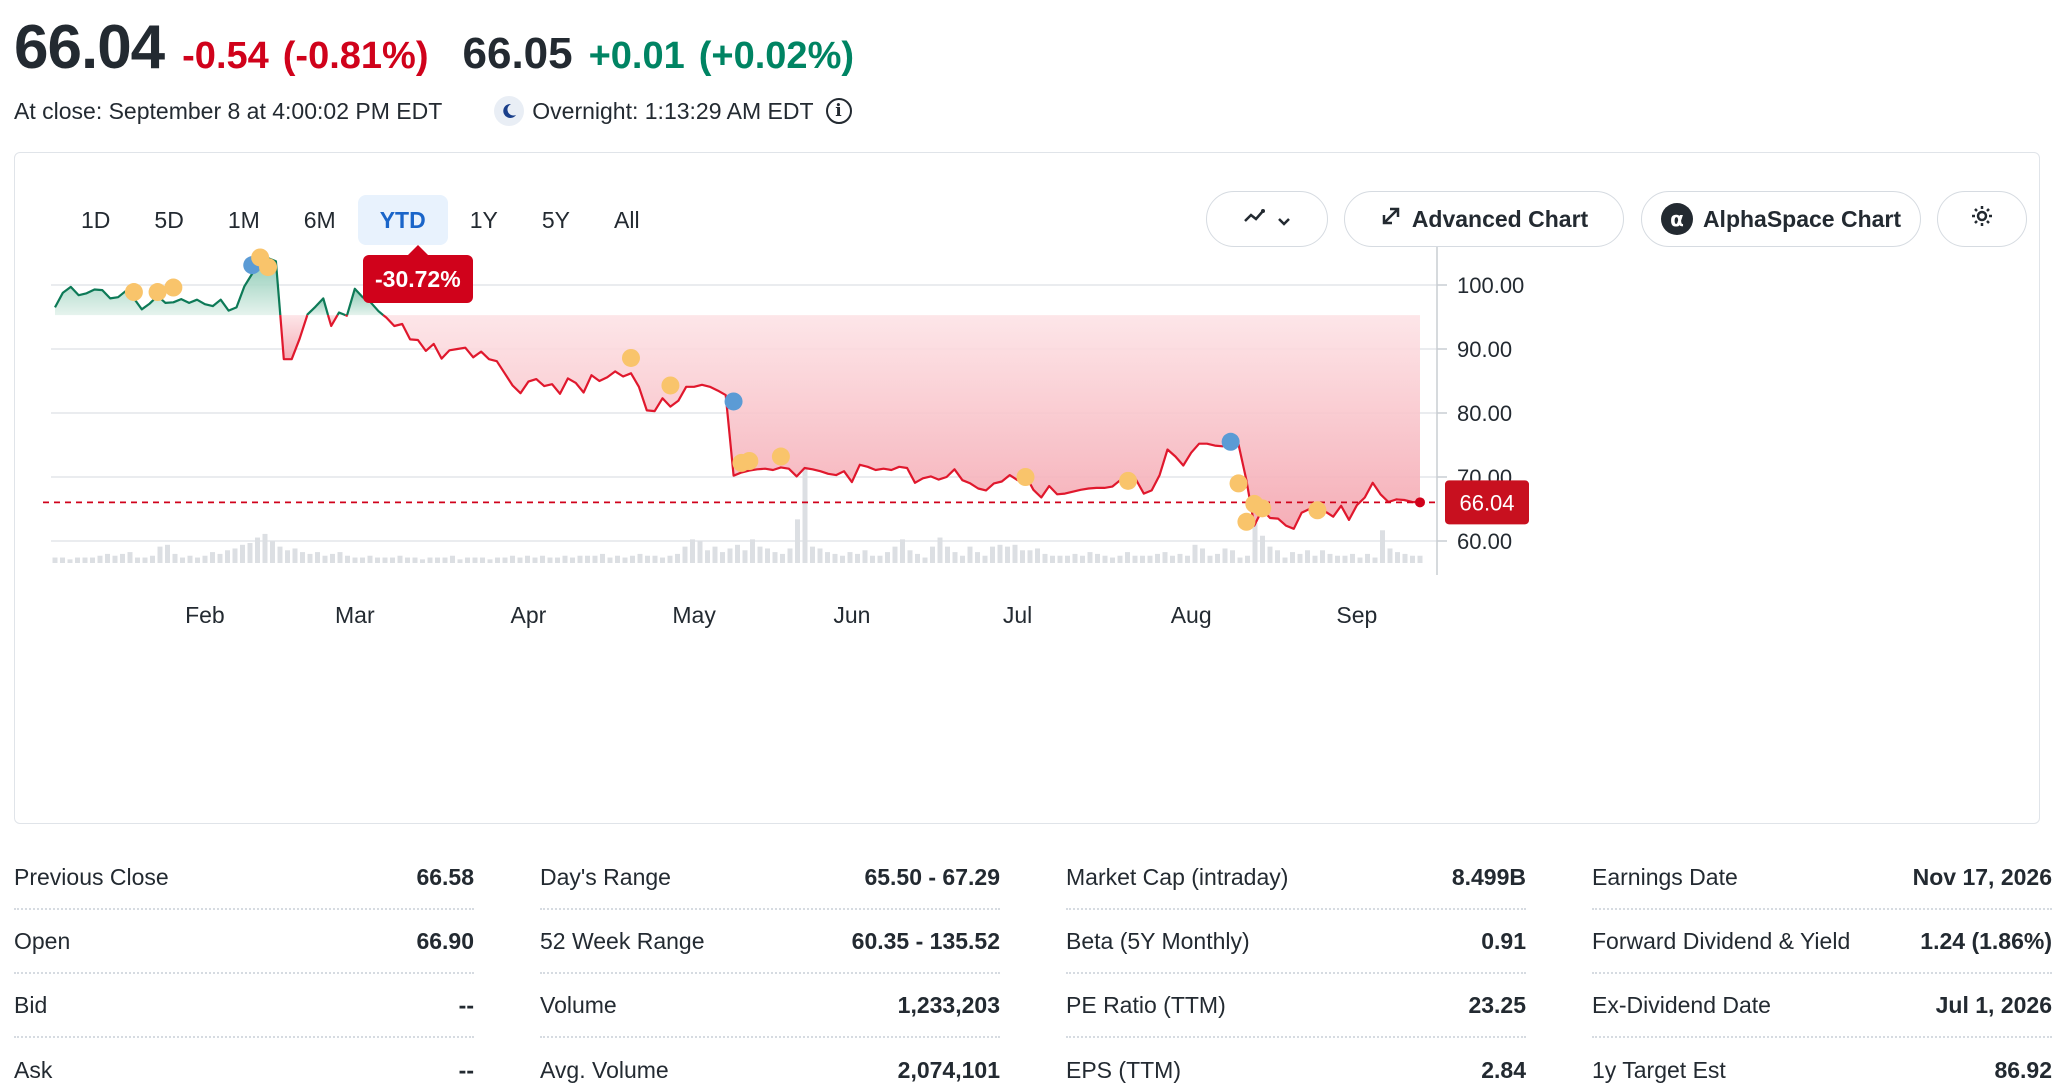 This screenshot has width=2054, height=1092. Describe the element at coordinates (91, 876) in the screenshot. I see `stat-label: Previous Close` at that location.